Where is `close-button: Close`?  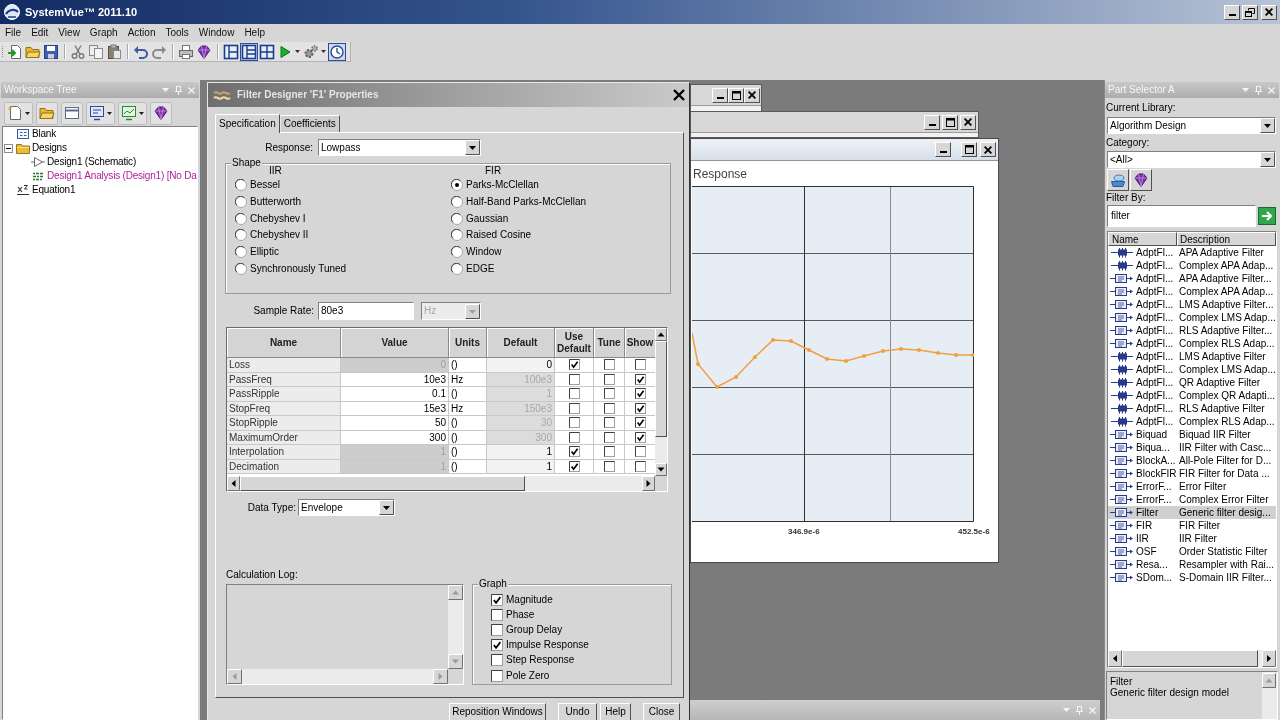 close-button: Close is located at coordinates (661, 711).